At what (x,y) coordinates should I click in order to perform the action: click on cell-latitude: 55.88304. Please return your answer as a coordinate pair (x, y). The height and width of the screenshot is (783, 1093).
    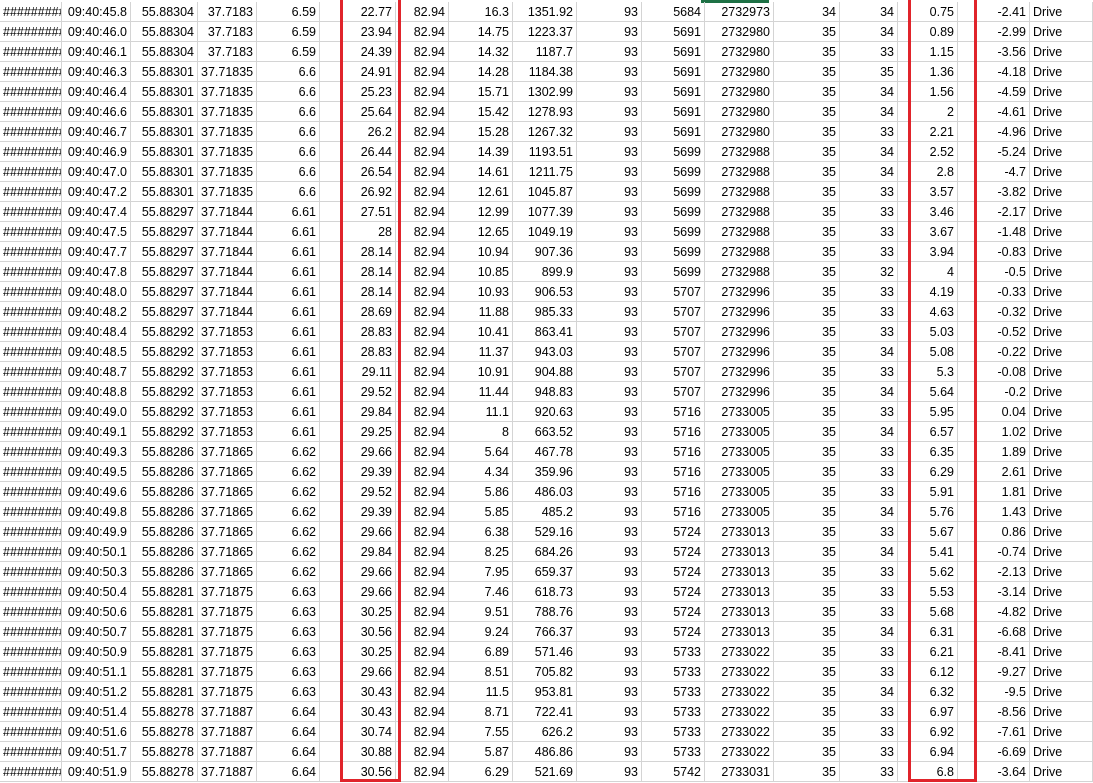
    Looking at the image, I should click on (164, 32).